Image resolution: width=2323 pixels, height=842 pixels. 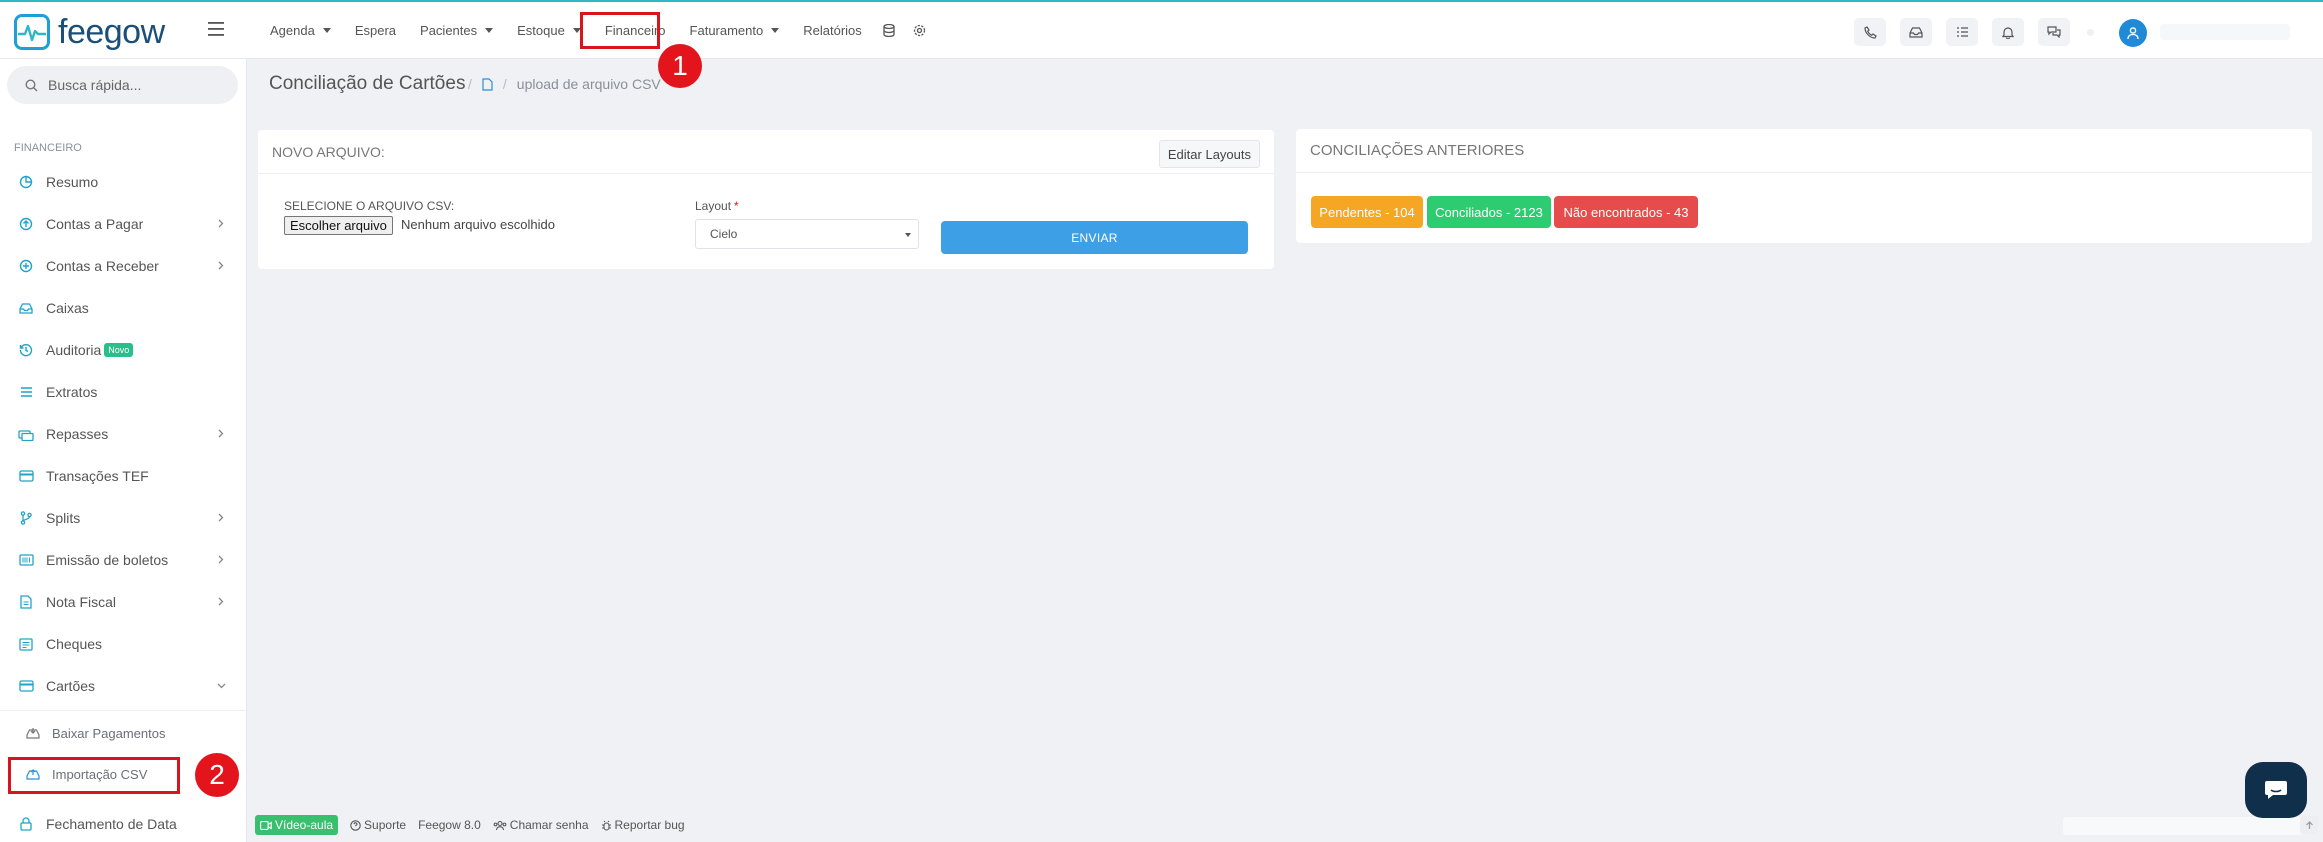 What do you see at coordinates (266, 825) in the screenshot?
I see `video-icon` at bounding box center [266, 825].